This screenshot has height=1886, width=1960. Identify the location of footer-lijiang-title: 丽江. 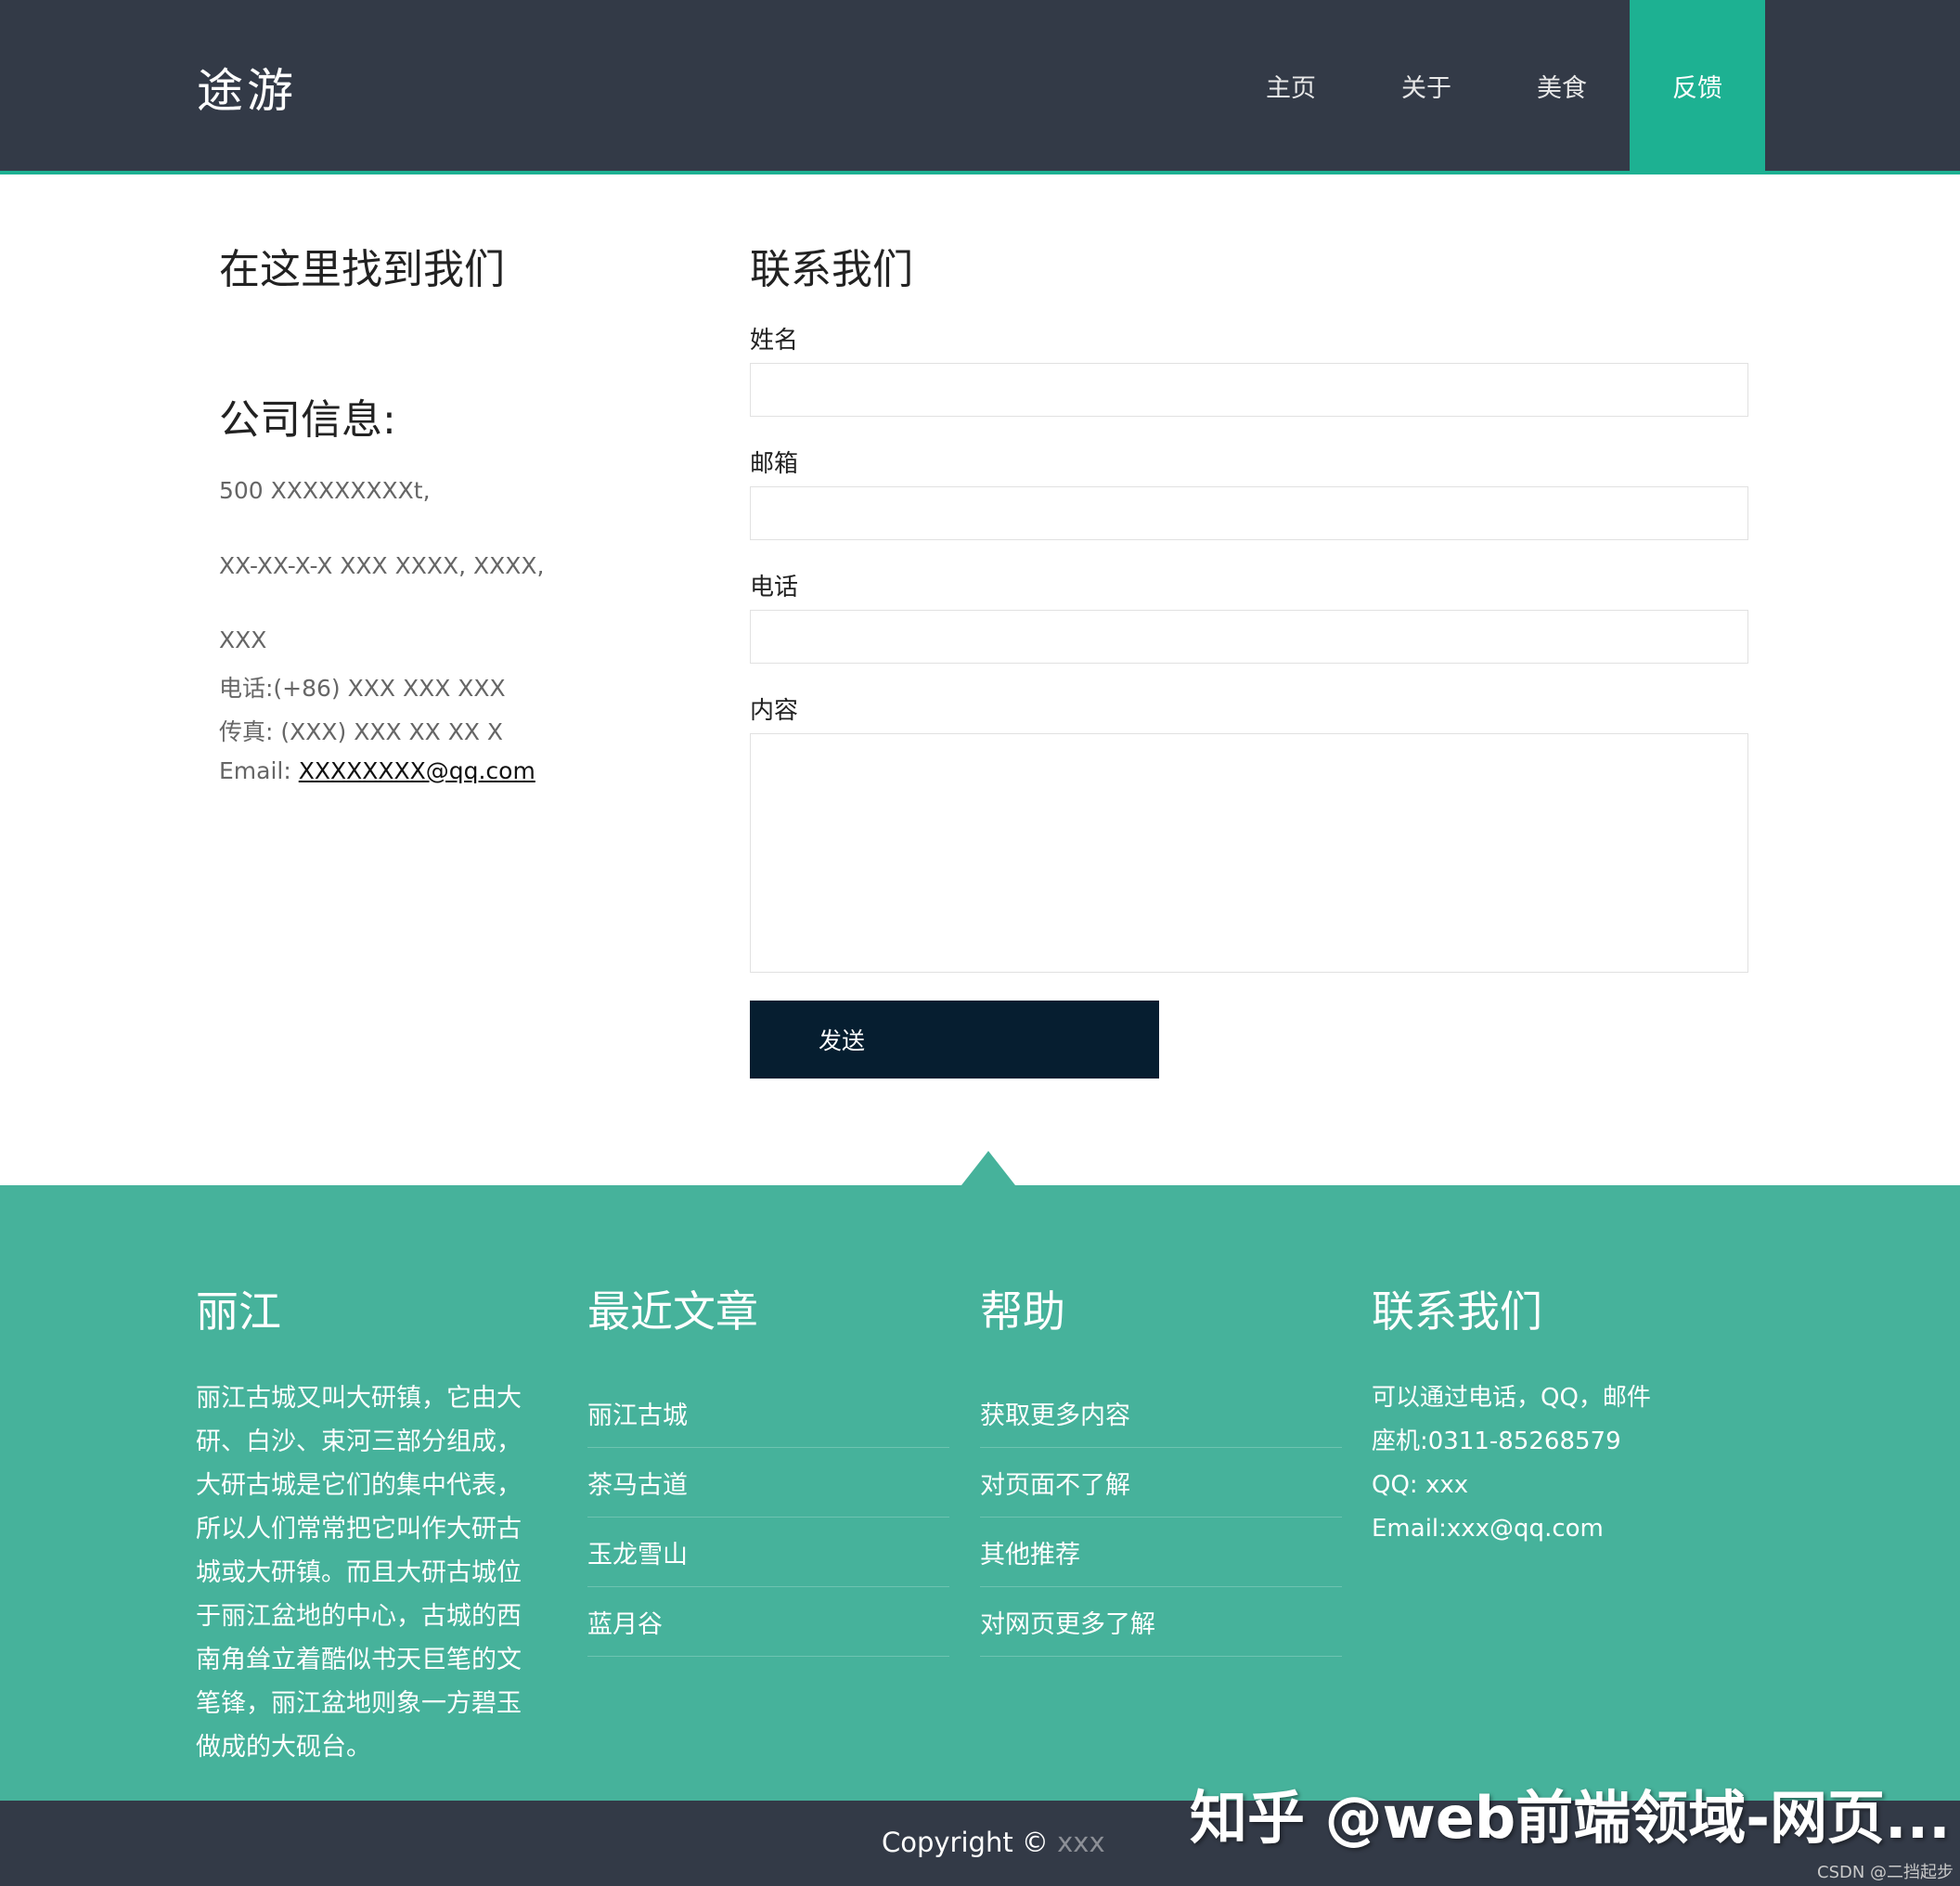
(239, 1311).